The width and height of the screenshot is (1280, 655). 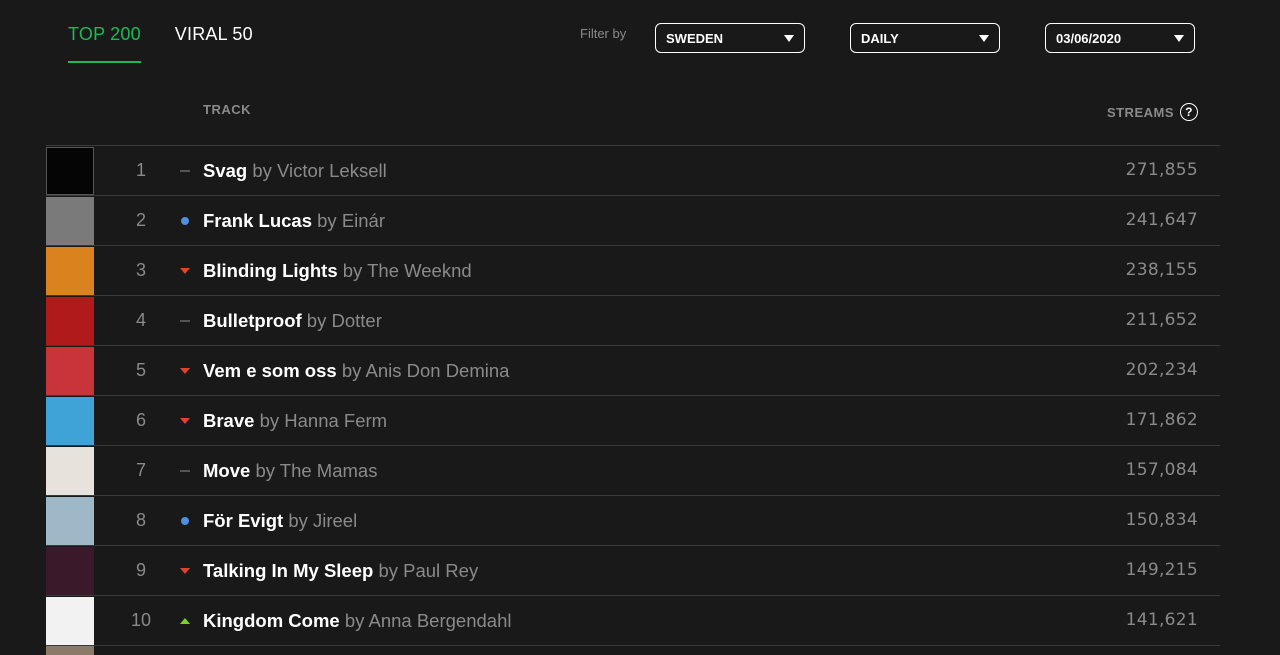 I want to click on artist-link: by Anna Bergendahl, so click(x=428, y=620).